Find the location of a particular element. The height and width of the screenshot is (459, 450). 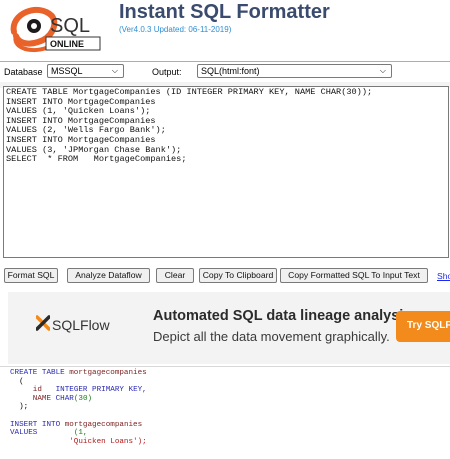

try-sqlflow-button: Try SQLF is located at coordinates (423, 326).